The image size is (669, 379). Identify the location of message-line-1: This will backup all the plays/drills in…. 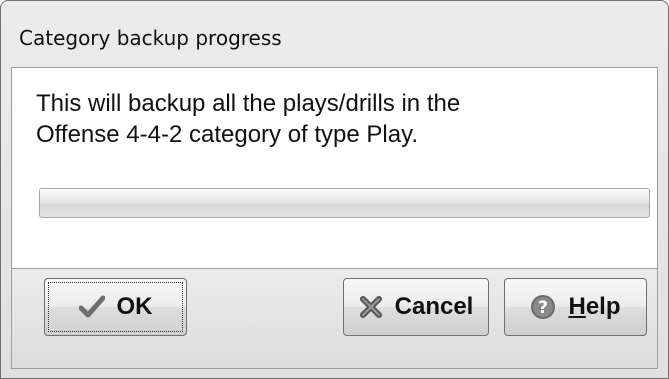
(248, 103).